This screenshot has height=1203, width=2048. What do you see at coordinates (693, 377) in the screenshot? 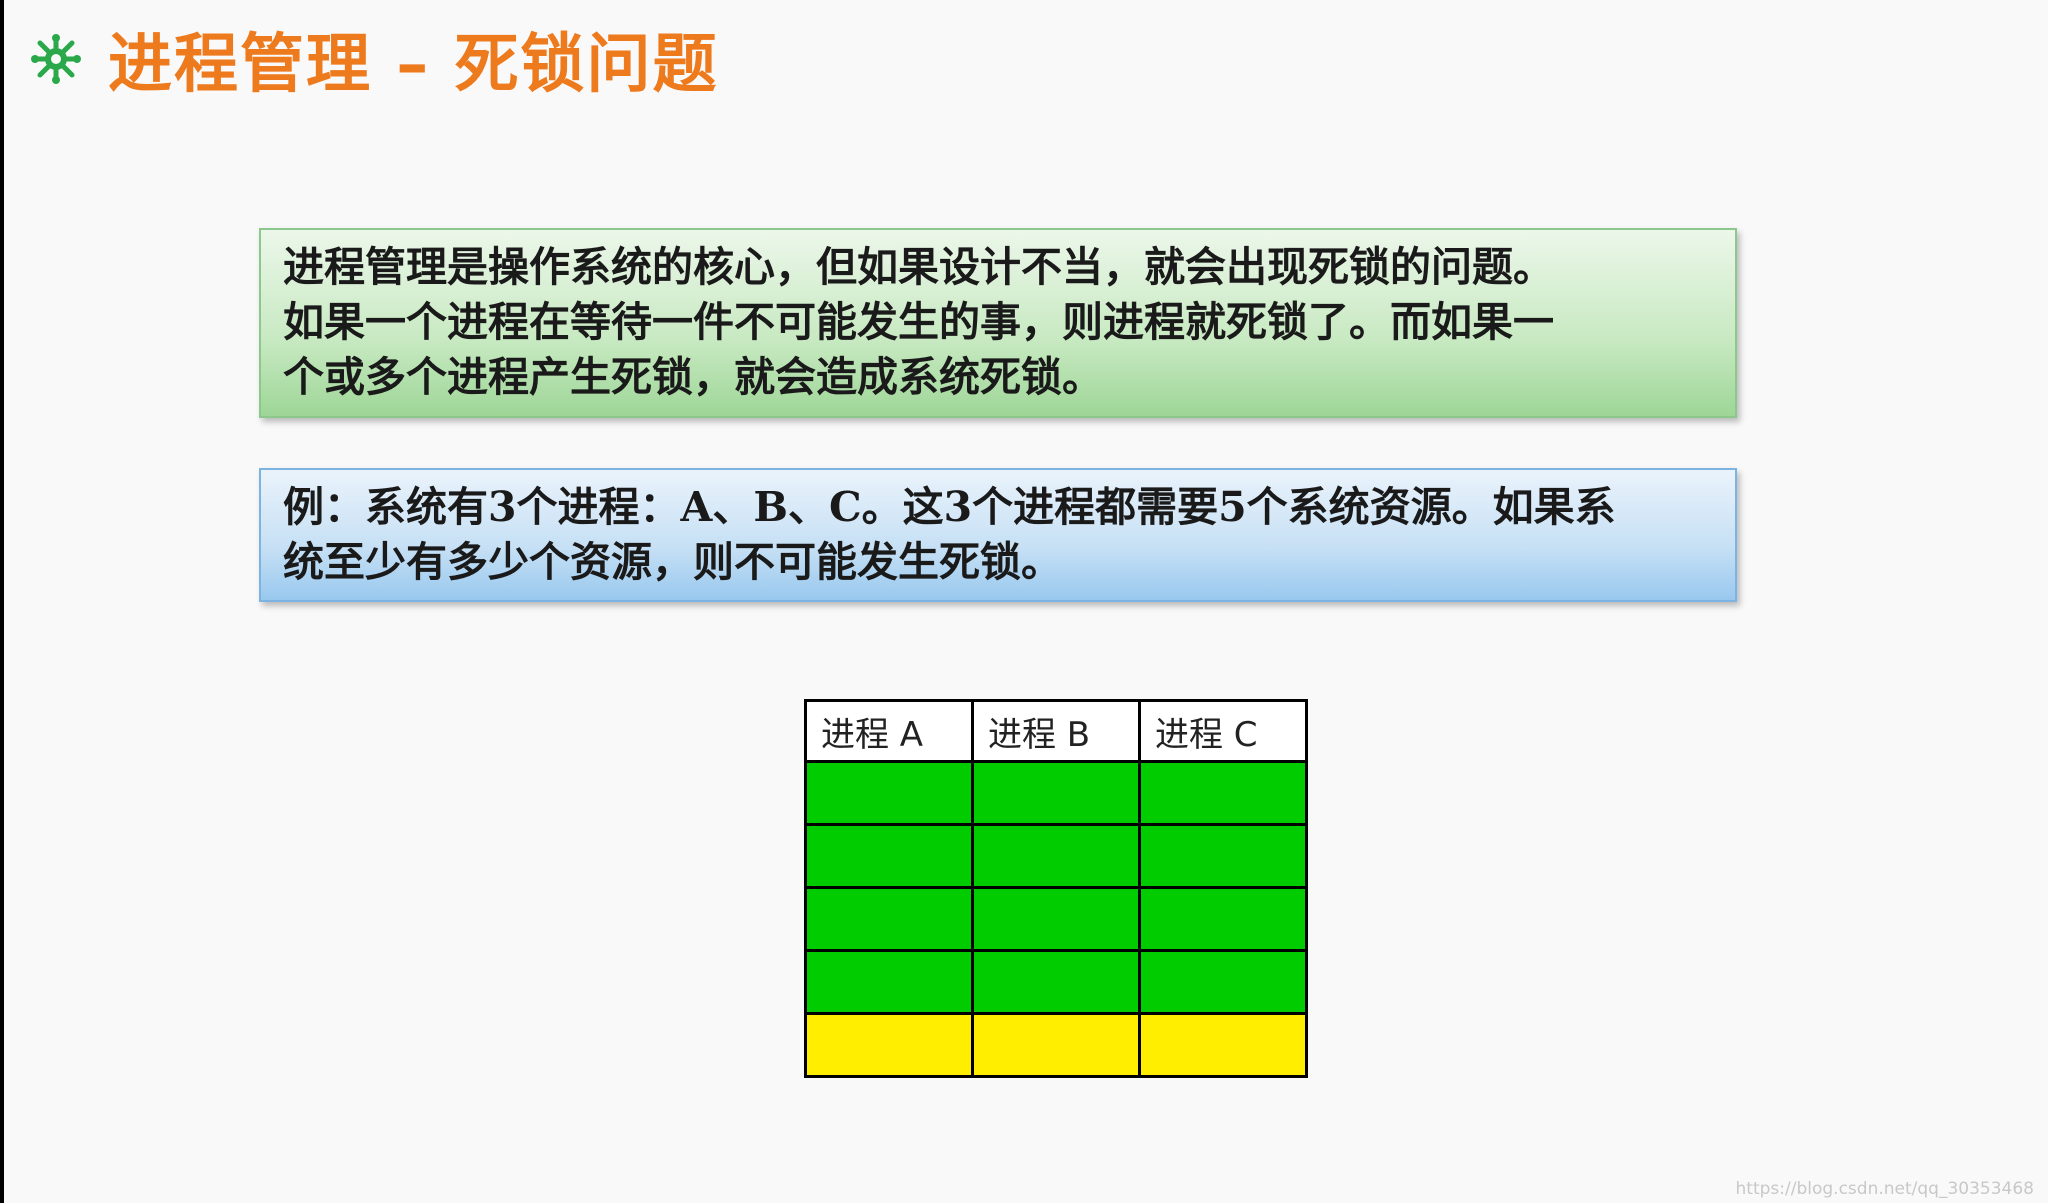
I see `intro-line: 个或多个进程产生死锁，就会造成系统死锁。` at bounding box center [693, 377].